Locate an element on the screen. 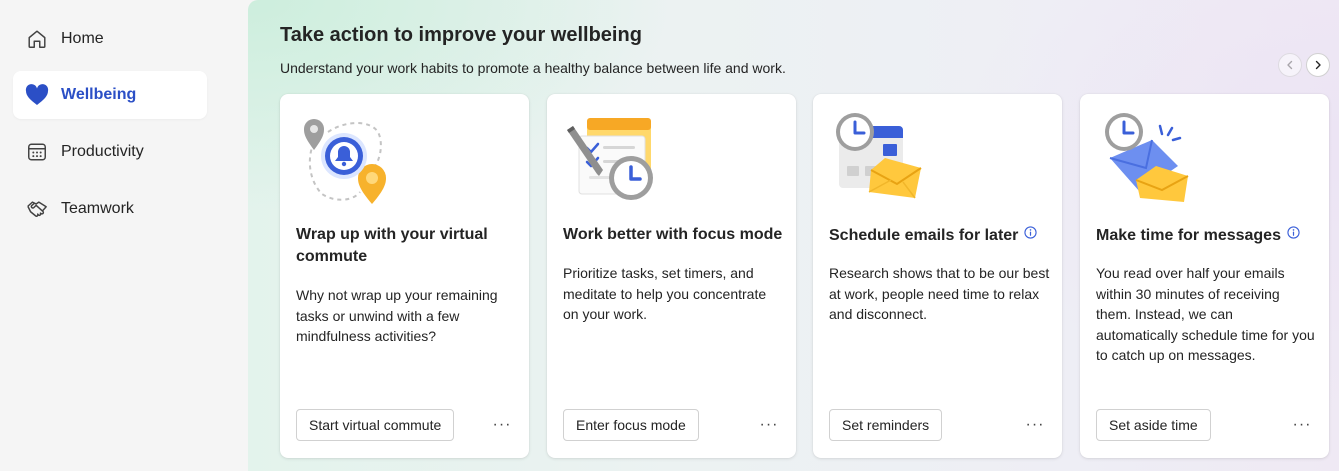 The image size is (1339, 471). sidebar-item-productivity: Productivity is located at coordinates (110, 152).